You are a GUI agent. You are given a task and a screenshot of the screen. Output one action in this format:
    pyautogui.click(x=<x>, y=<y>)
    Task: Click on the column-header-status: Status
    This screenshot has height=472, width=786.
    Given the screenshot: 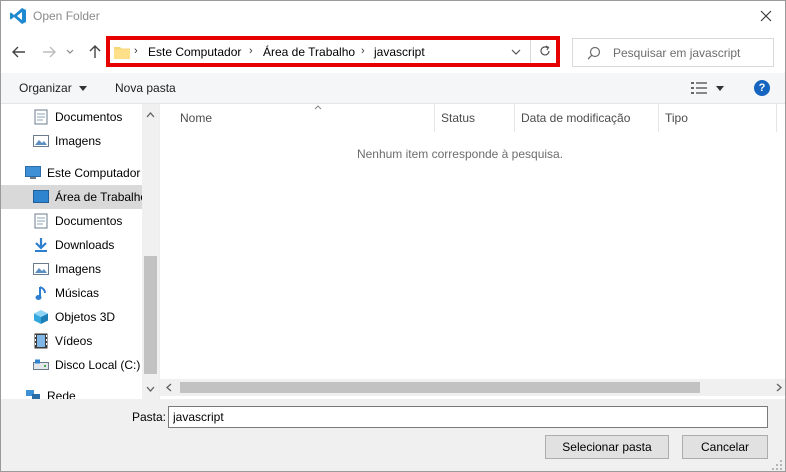 What is the action you would take?
    pyautogui.click(x=475, y=118)
    